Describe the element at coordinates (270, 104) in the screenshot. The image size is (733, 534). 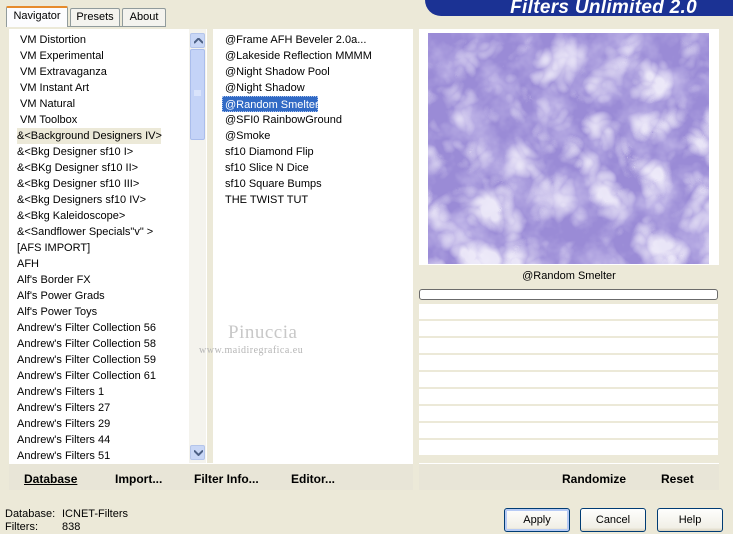
I see `filter-item: @Random Smelter` at that location.